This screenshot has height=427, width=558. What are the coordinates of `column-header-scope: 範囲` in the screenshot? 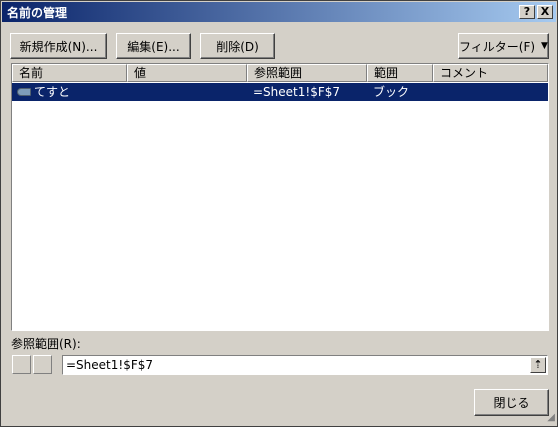 It's located at (400, 73).